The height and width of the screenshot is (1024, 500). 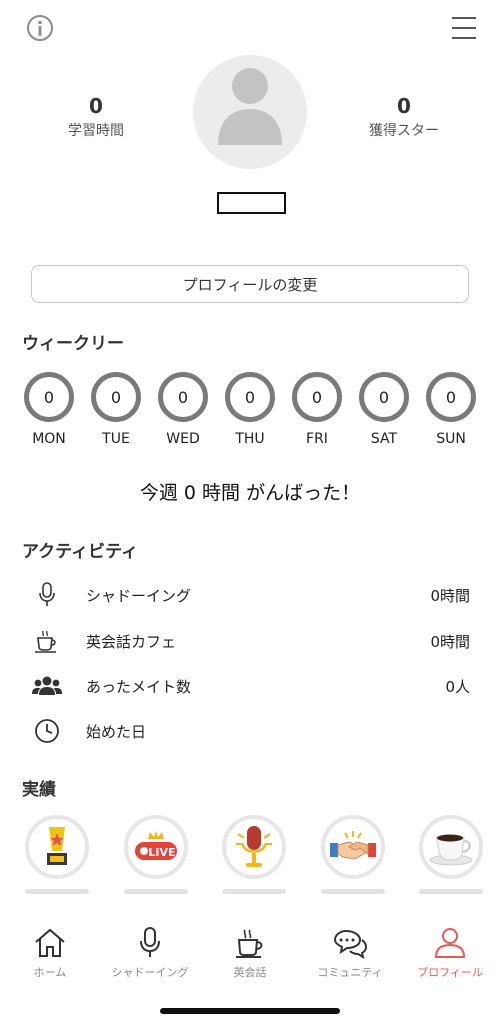 I want to click on activity-label: シャドーイング, so click(x=139, y=595).